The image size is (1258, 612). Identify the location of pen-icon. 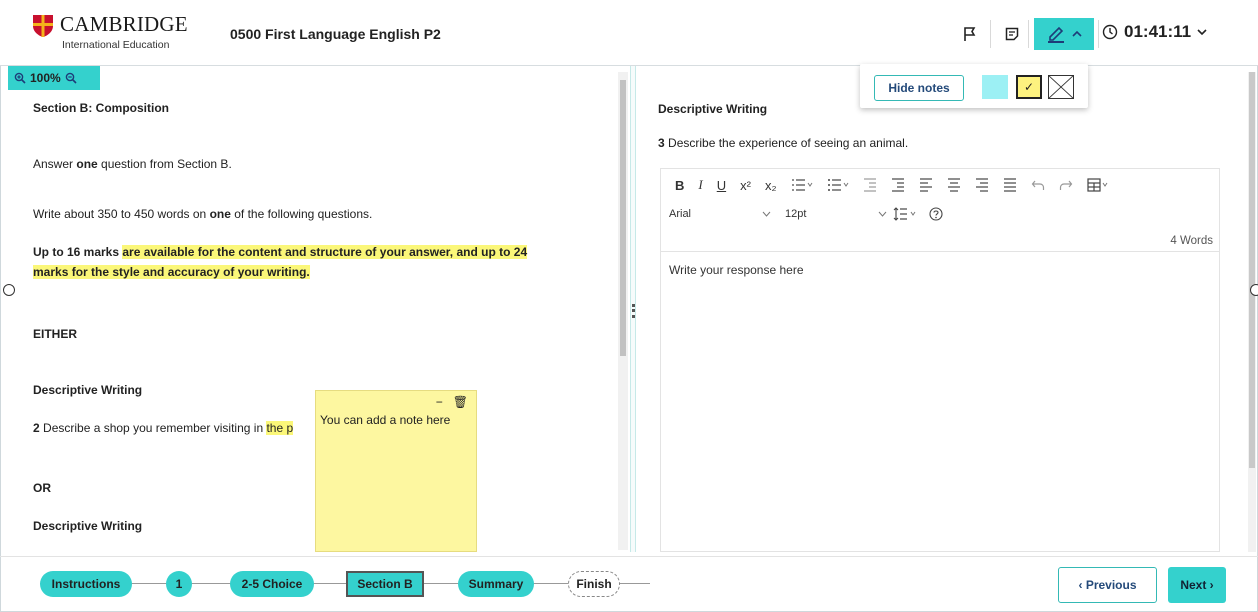
(1056, 34).